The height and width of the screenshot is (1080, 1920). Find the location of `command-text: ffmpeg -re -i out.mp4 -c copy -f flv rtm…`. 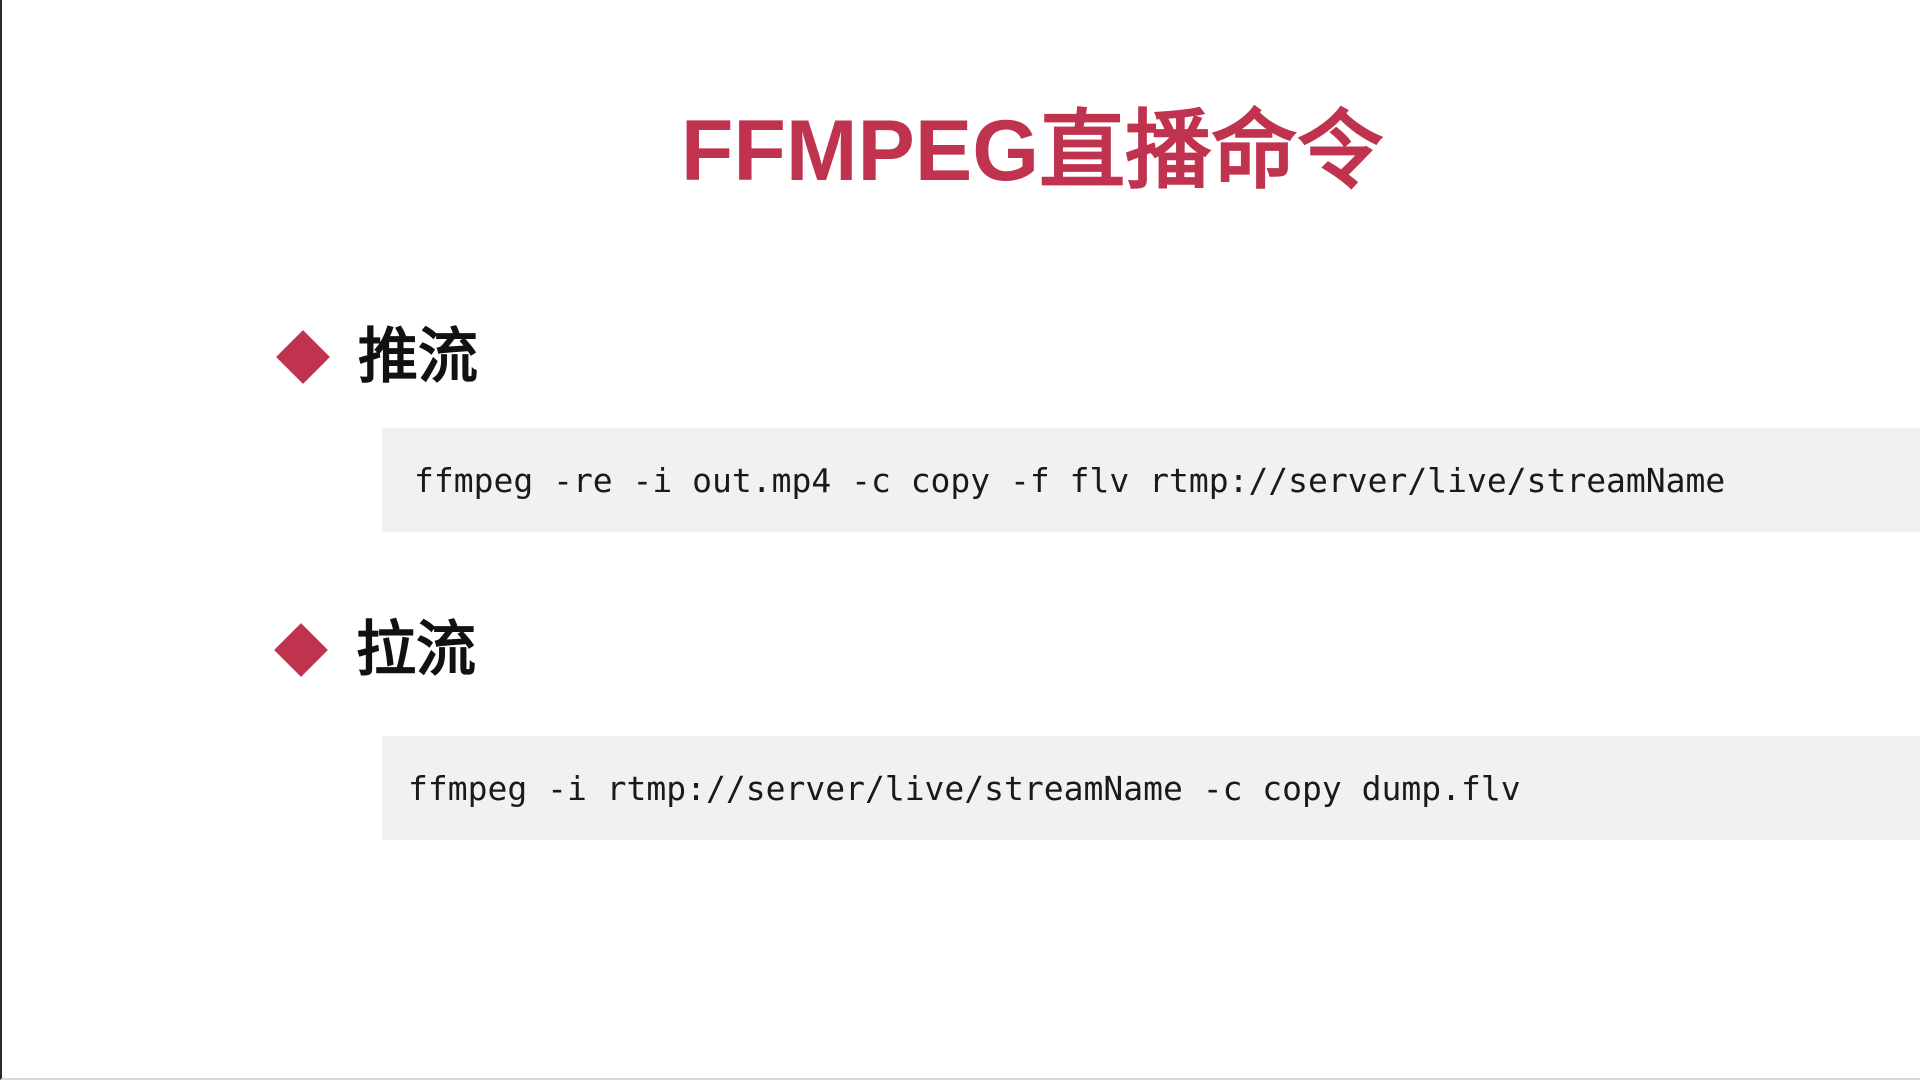

command-text: ffmpeg -re -i out.mp4 -c copy -f flv rtm… is located at coordinates (1070, 480).